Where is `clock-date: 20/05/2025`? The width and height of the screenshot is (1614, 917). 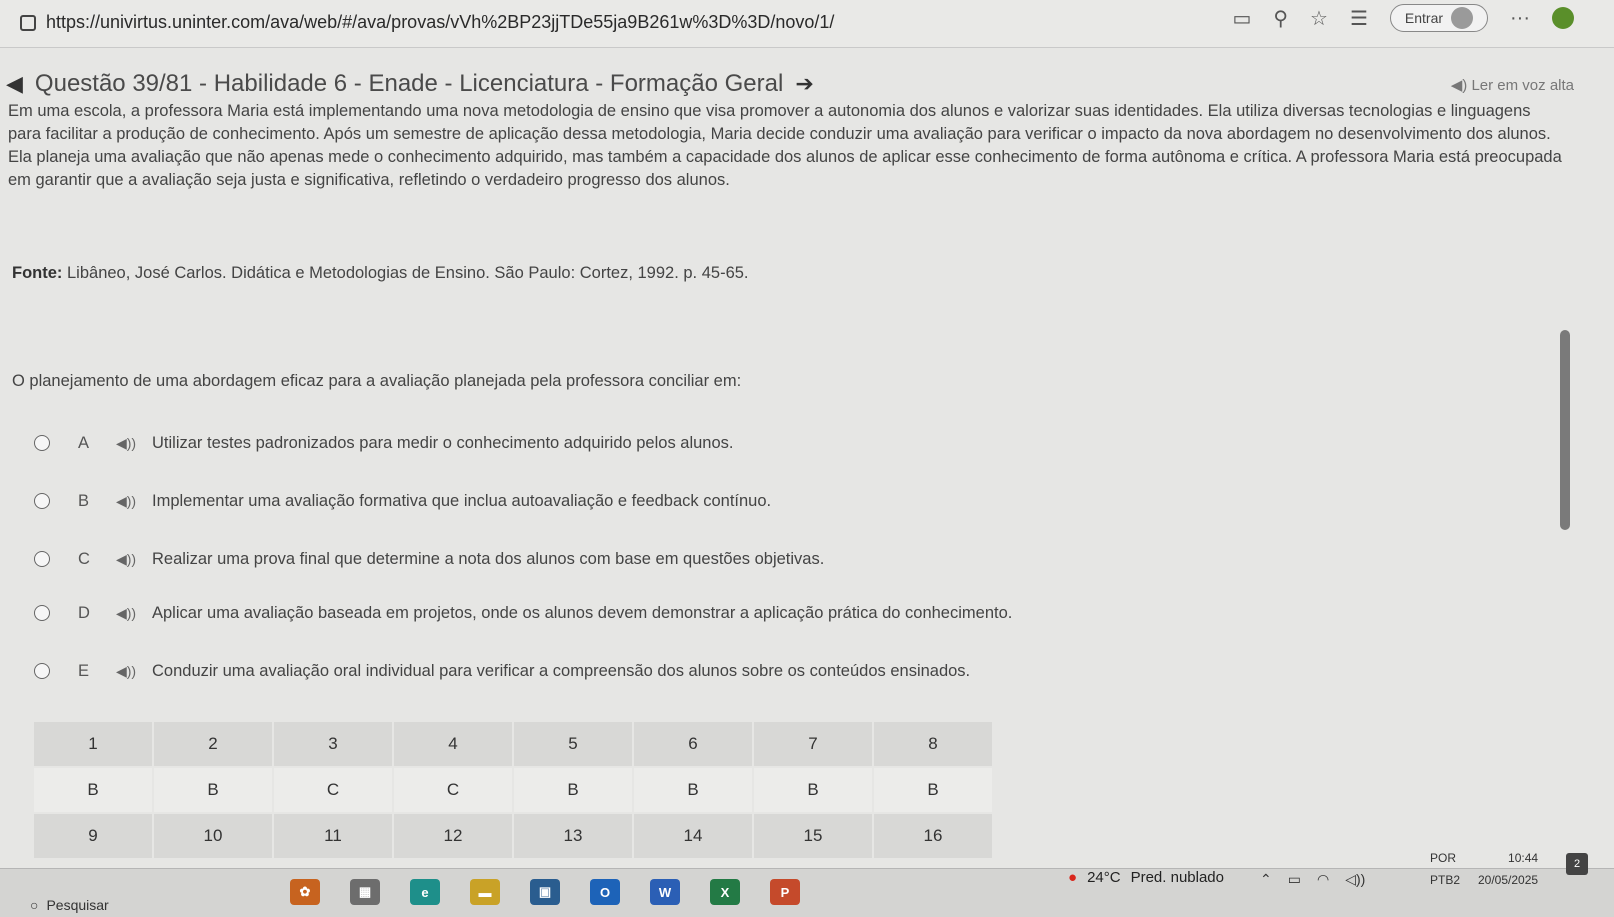
clock-date: 20/05/2025 is located at coordinates (1508, 880).